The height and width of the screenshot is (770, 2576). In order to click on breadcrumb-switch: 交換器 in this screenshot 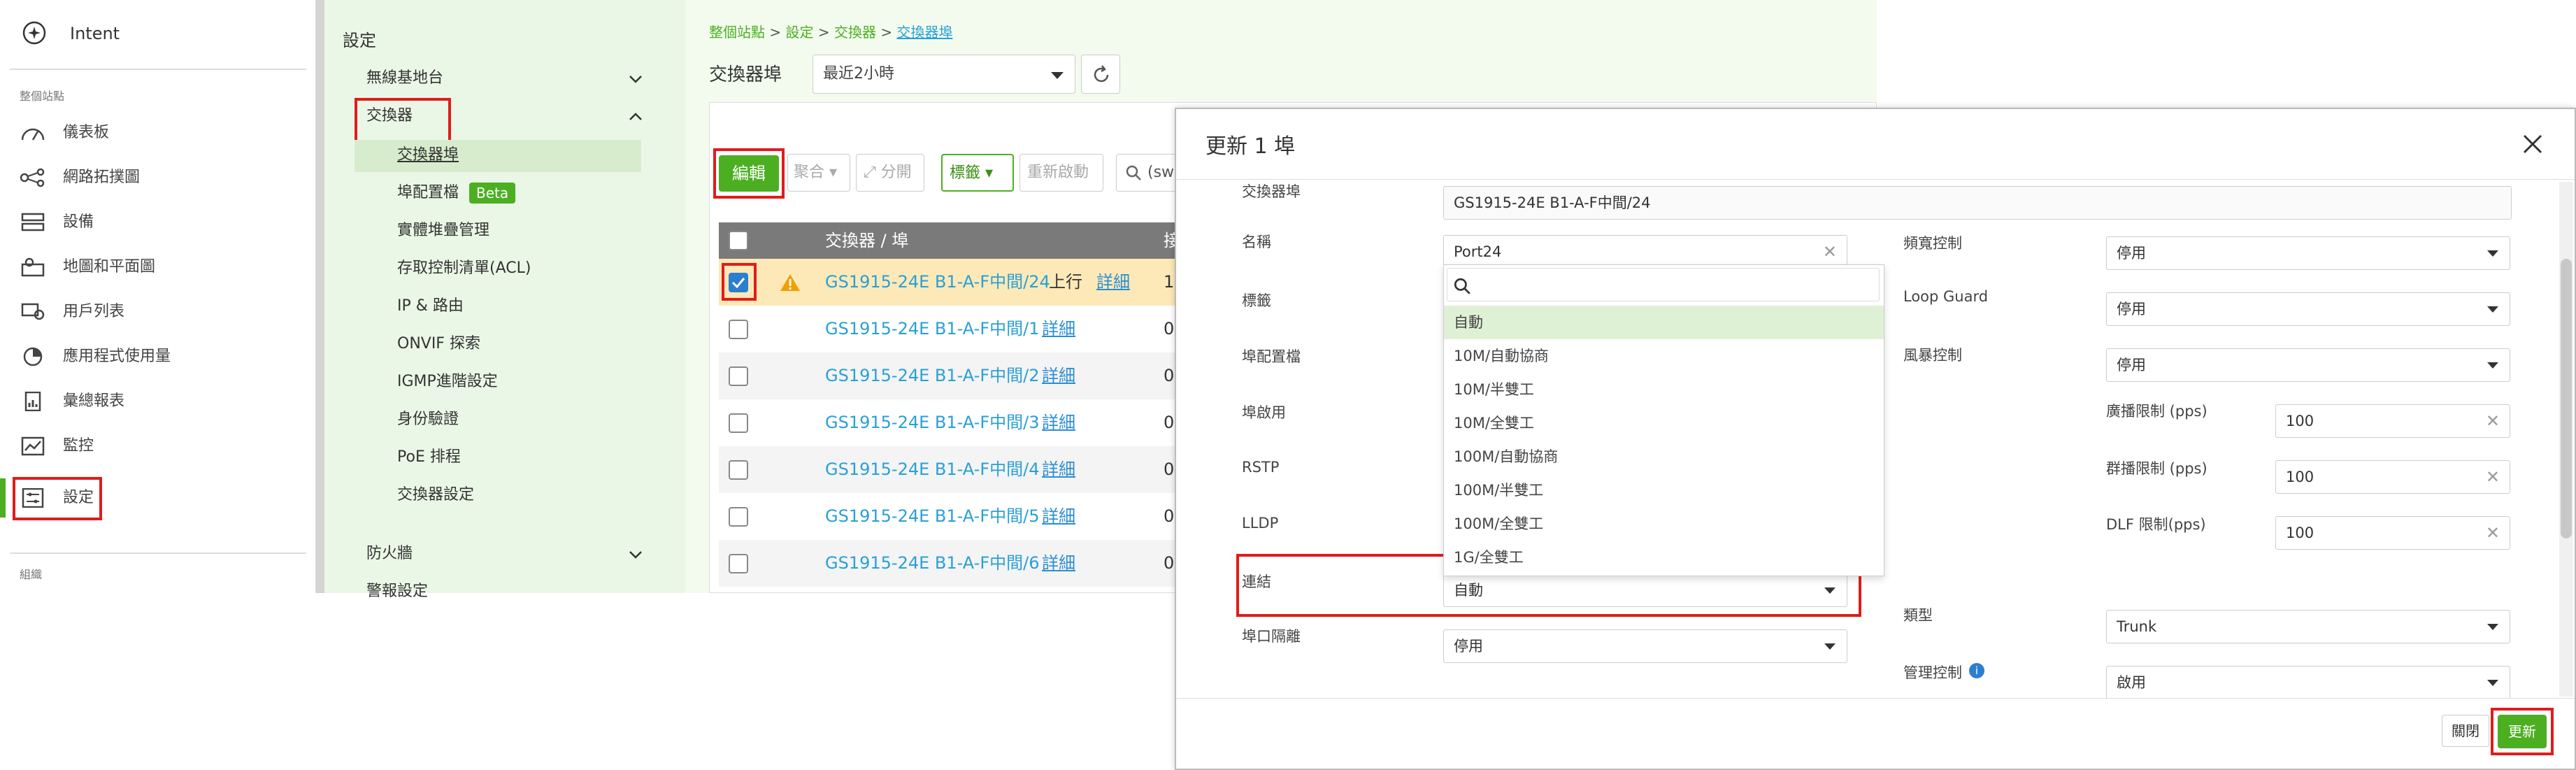, I will do `click(855, 32)`.